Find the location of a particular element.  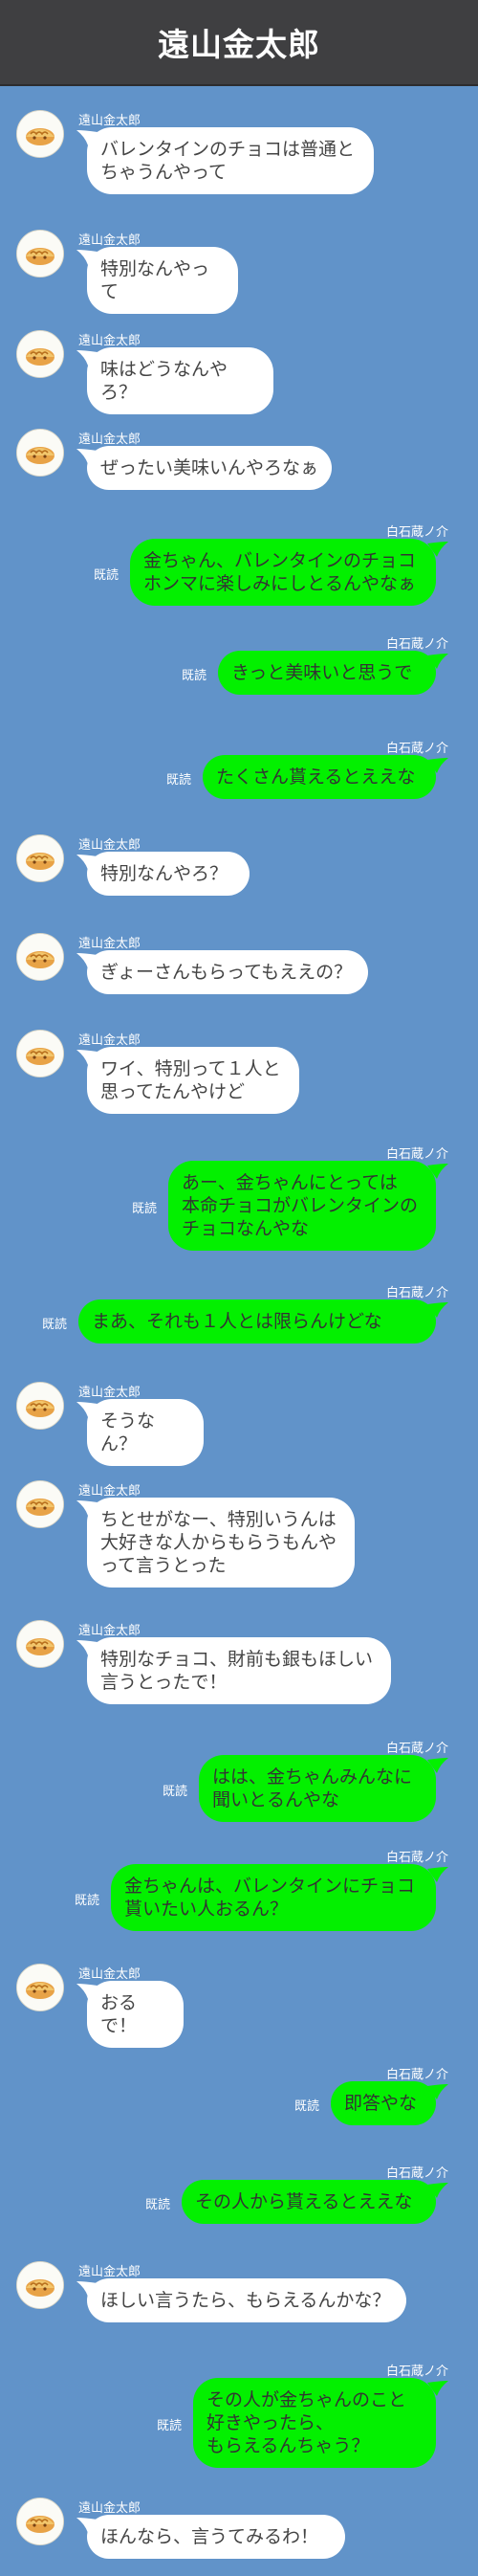

message-text: ちとせがなー、特別いうんは 大好きな人からもらうもんや って言うとった is located at coordinates (218, 1542).